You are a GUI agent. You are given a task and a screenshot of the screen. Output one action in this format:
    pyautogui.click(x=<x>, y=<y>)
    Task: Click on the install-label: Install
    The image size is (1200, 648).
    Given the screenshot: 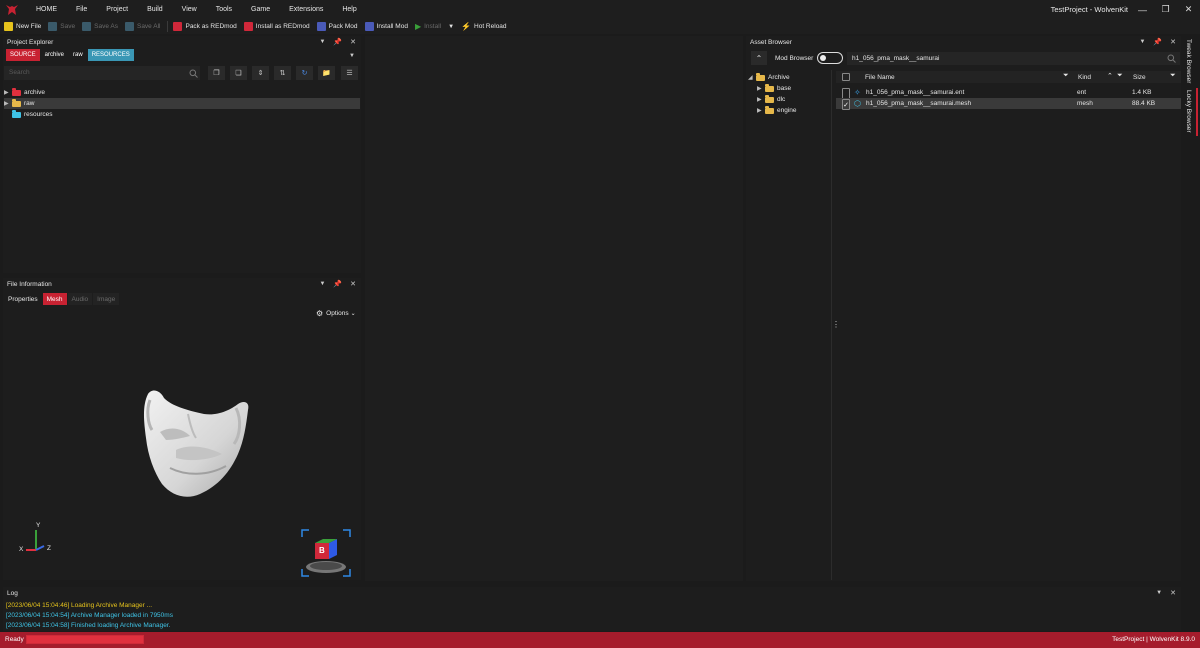 What is the action you would take?
    pyautogui.click(x=433, y=26)
    